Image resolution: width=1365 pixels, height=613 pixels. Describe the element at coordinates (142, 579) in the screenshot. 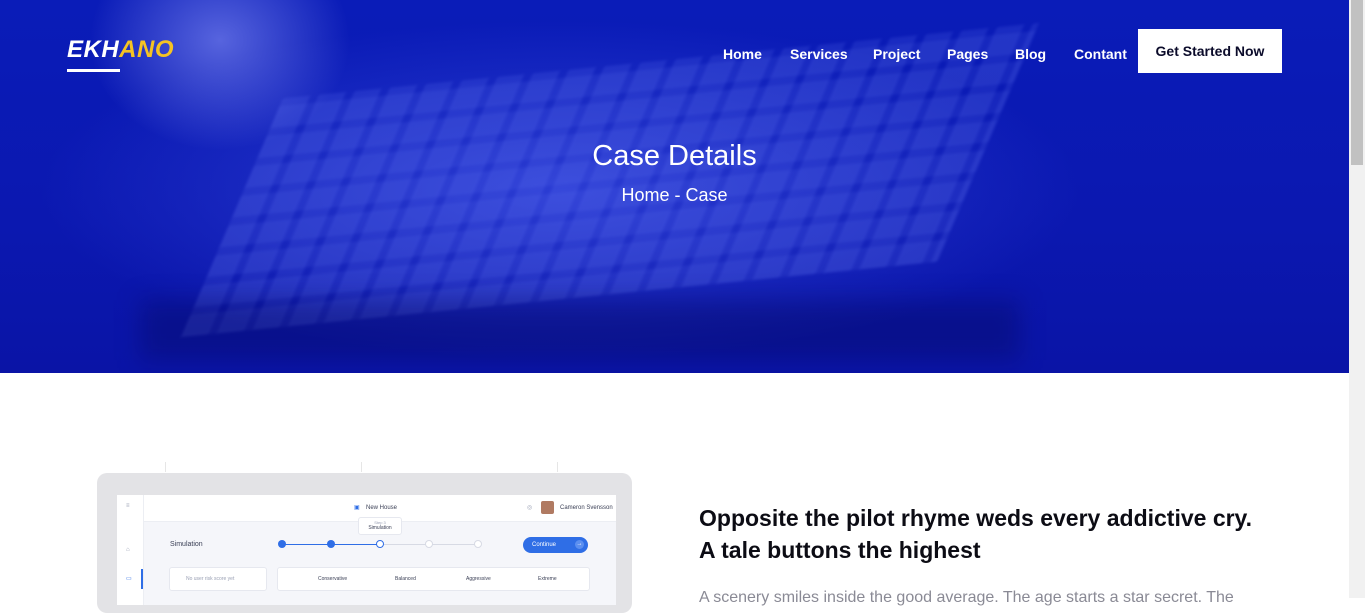

I see `active-indicator` at that location.